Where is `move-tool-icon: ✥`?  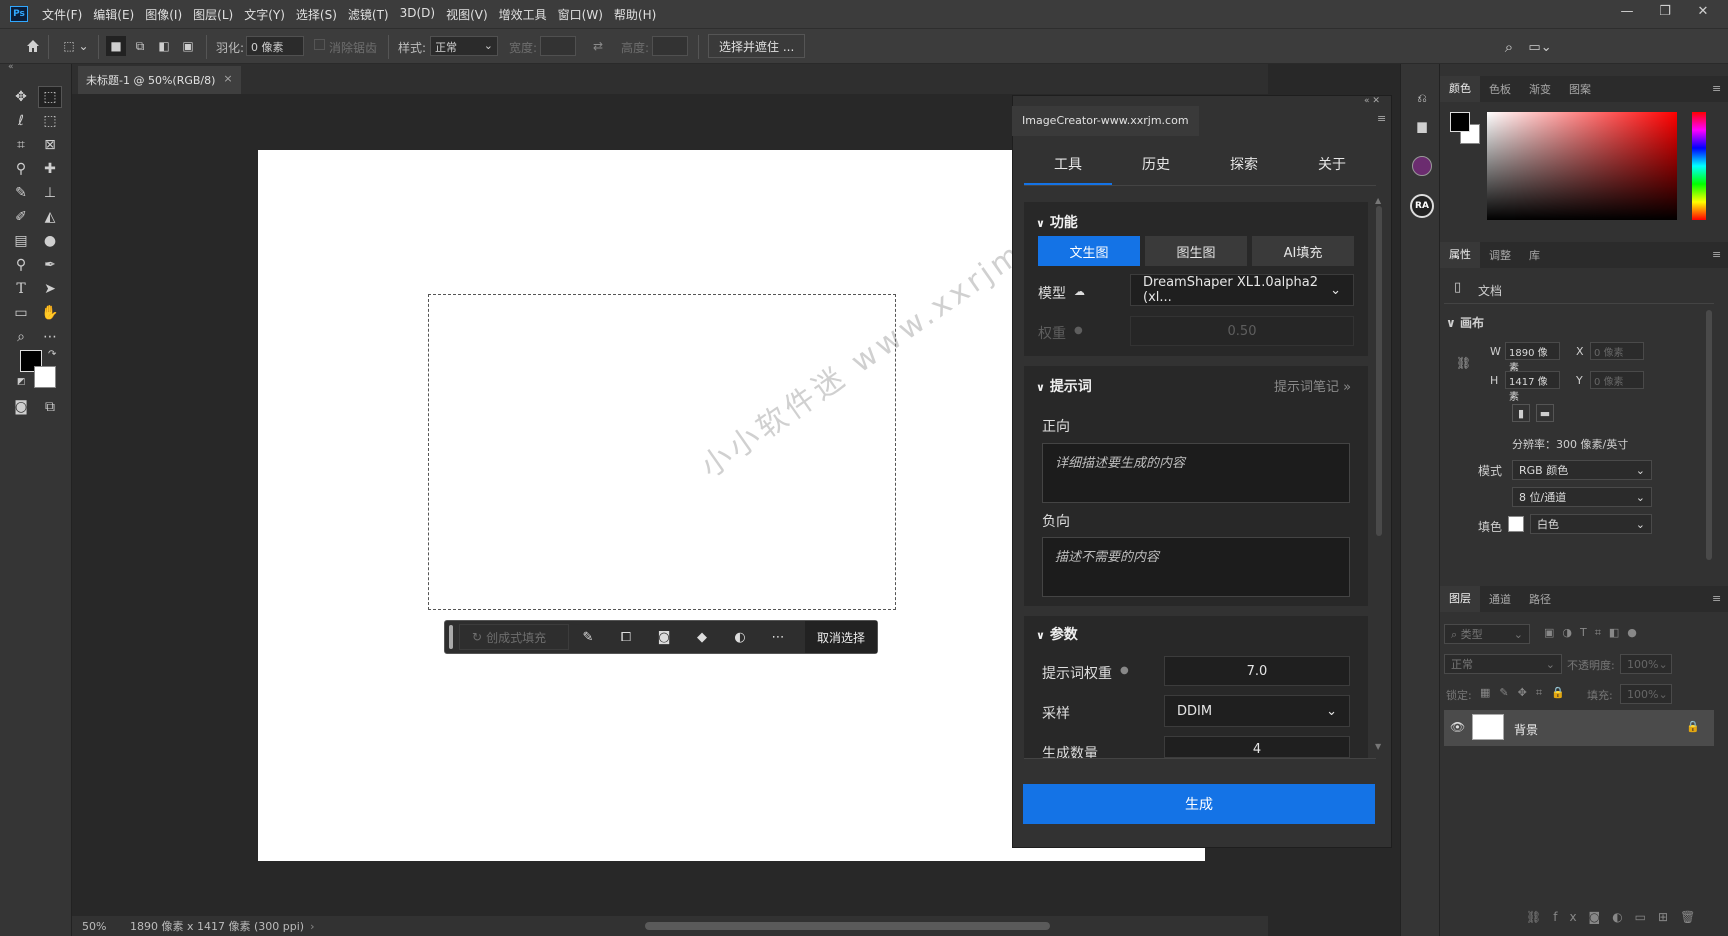
move-tool-icon: ✥ is located at coordinates (21, 97).